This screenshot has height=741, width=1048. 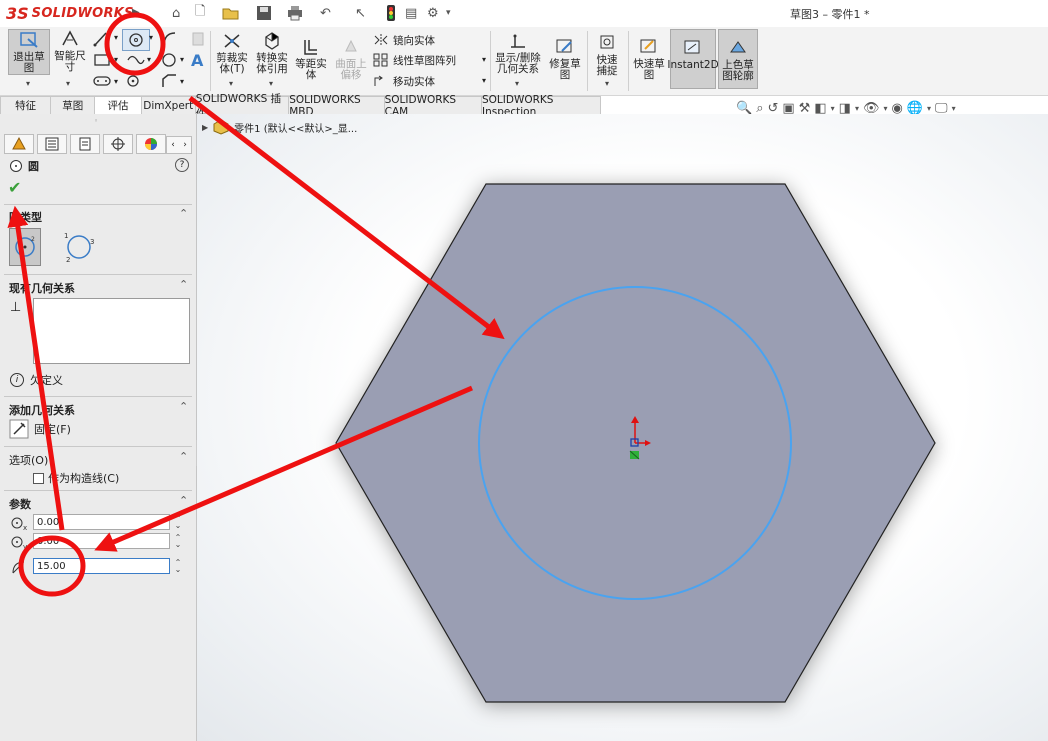 What do you see at coordinates (346, 218) in the screenshot?
I see `annotation-arrow-to-circle` at bounding box center [346, 218].